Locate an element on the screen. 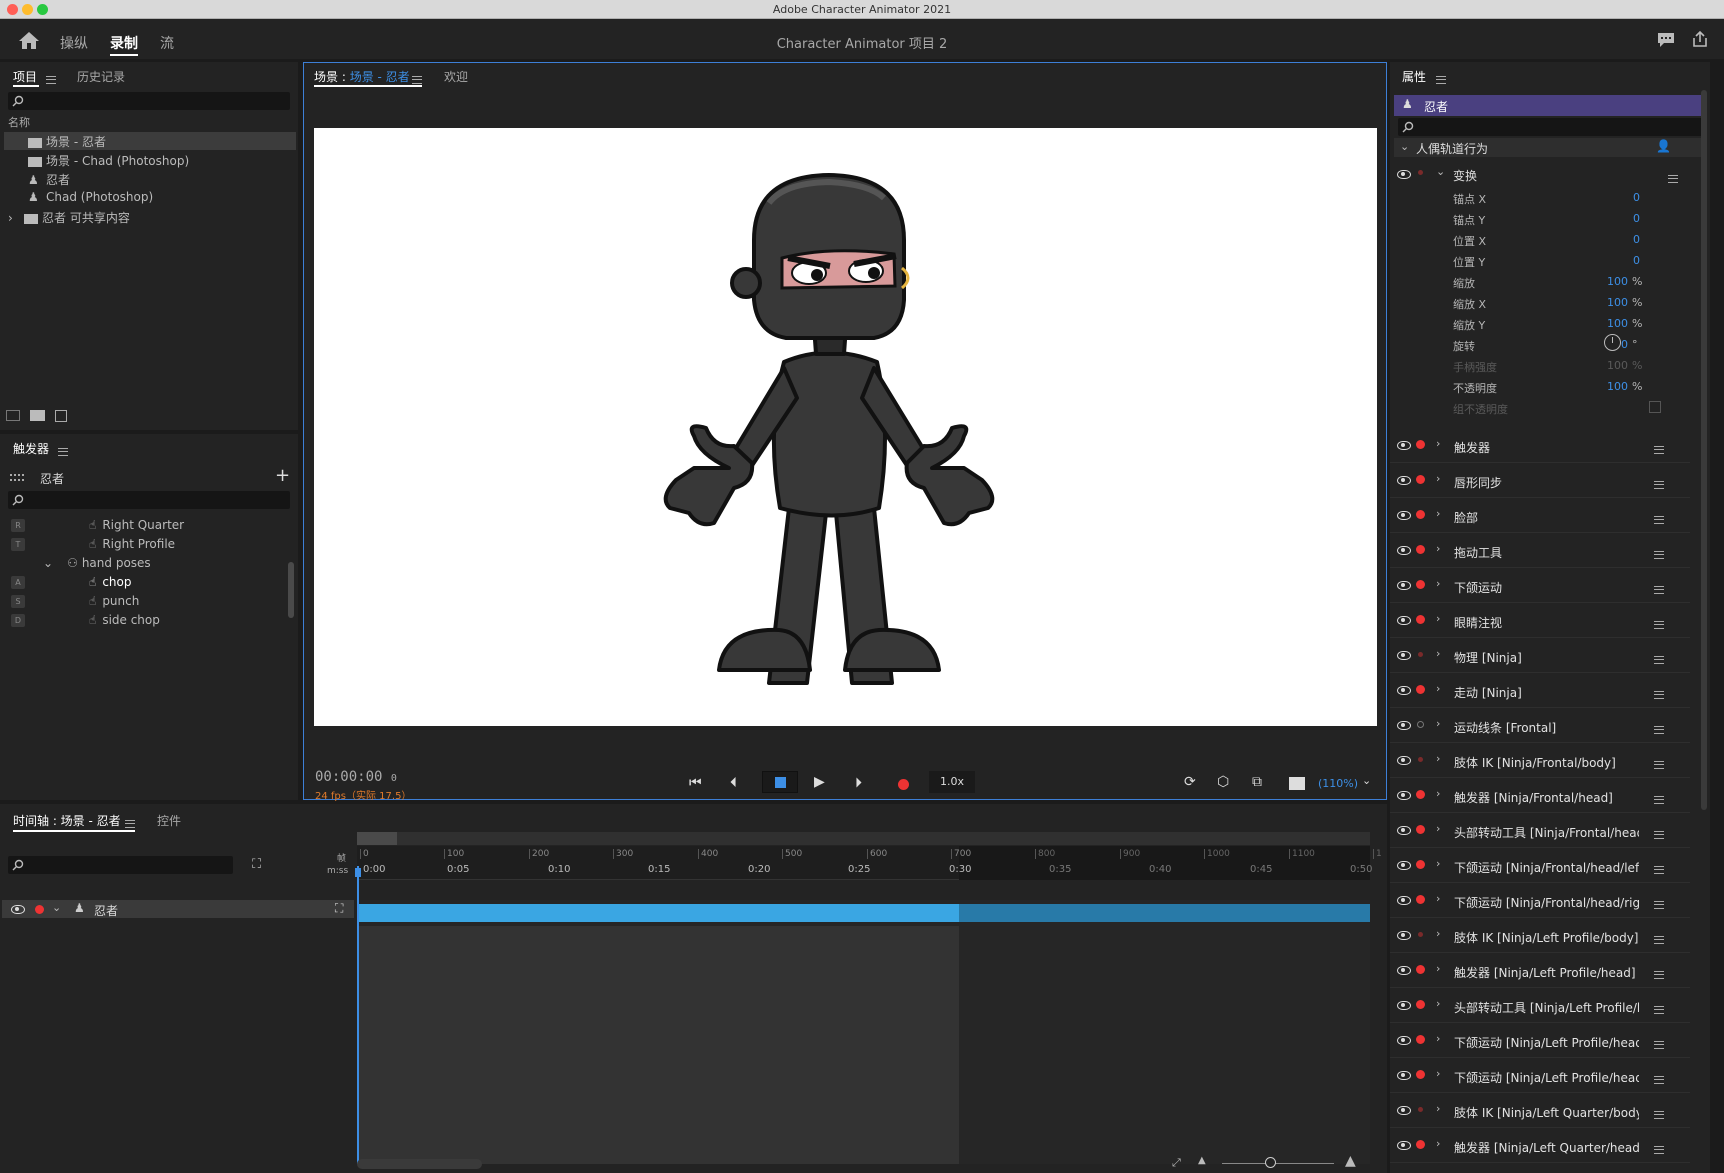 The height and width of the screenshot is (1173, 1724). behavior-row: › 运动线条 [Frontal] is located at coordinates (1540, 726).